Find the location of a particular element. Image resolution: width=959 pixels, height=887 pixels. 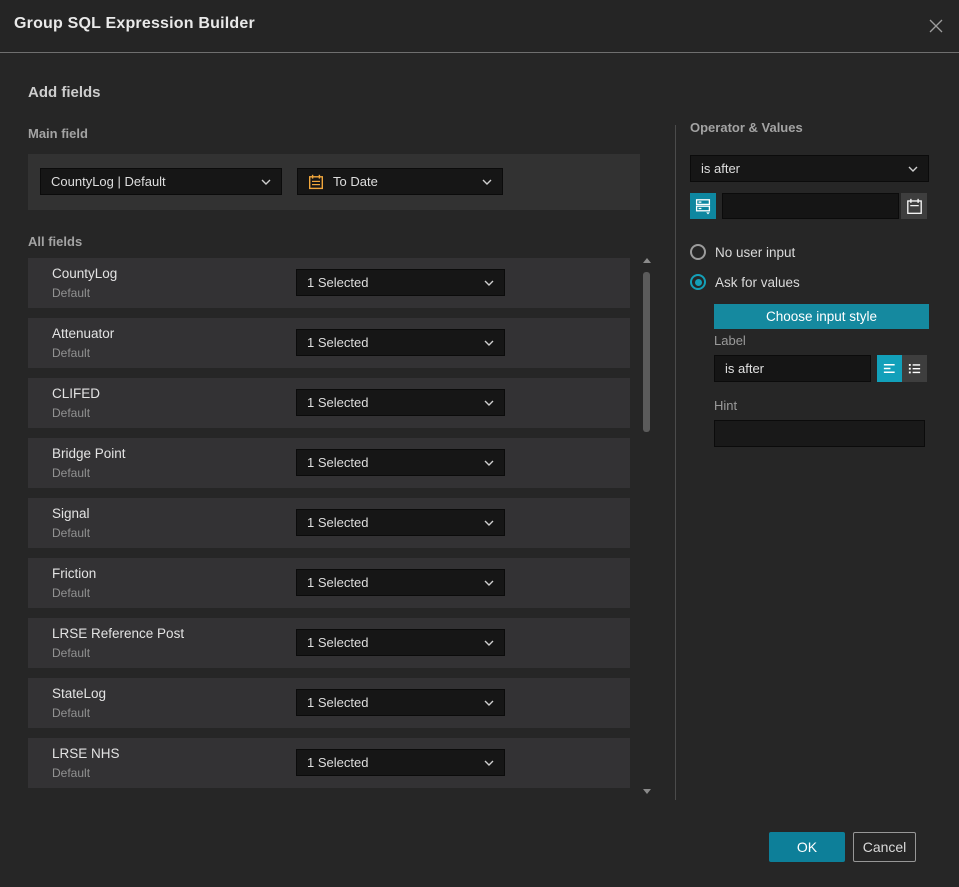

list-item: CLIFED Default 1 Selected is located at coordinates (329, 403).